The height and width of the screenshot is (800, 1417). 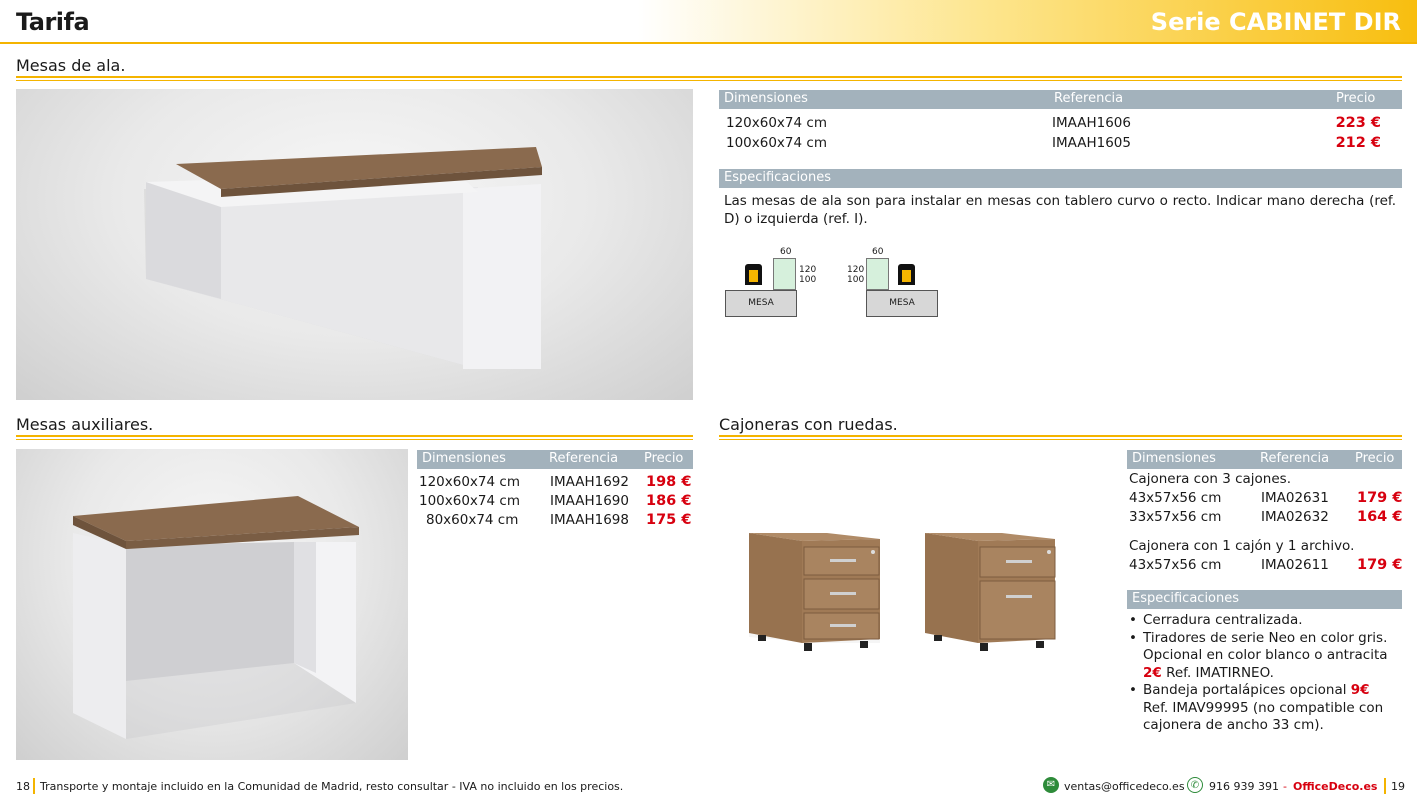 I want to click on table-cell-price: 212 €, so click(x=1358, y=143).